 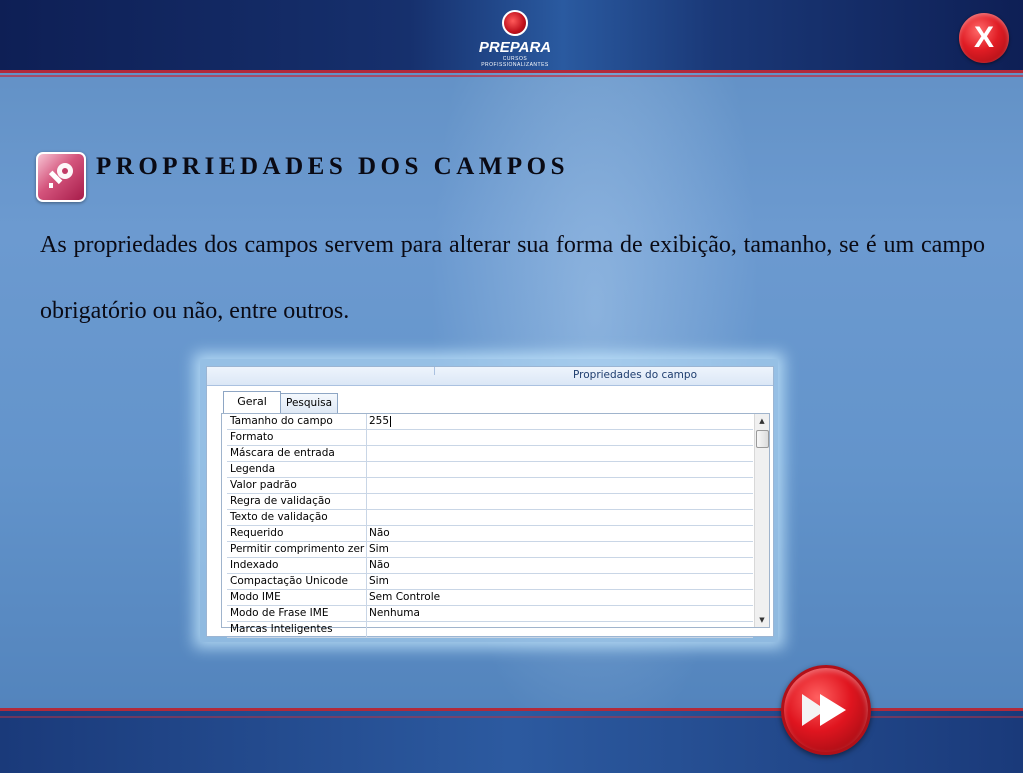 I want to click on property-value: Nenhuma, so click(x=394, y=613).